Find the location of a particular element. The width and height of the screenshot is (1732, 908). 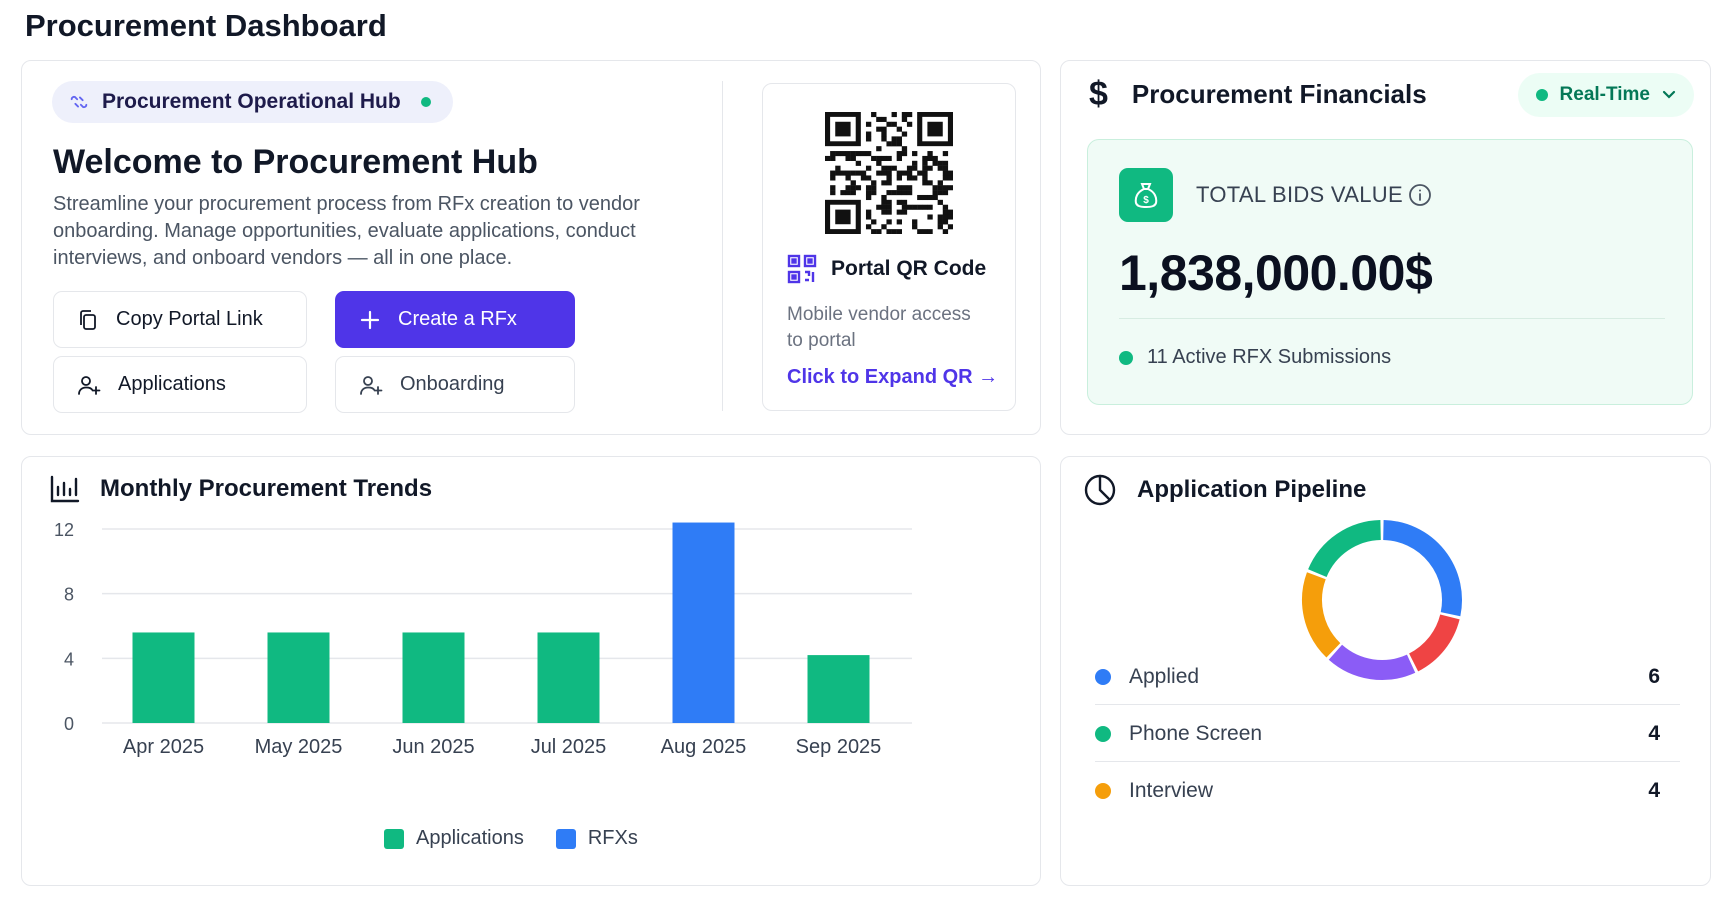

create-rfx-button: Create a RFx is located at coordinates (455, 319).